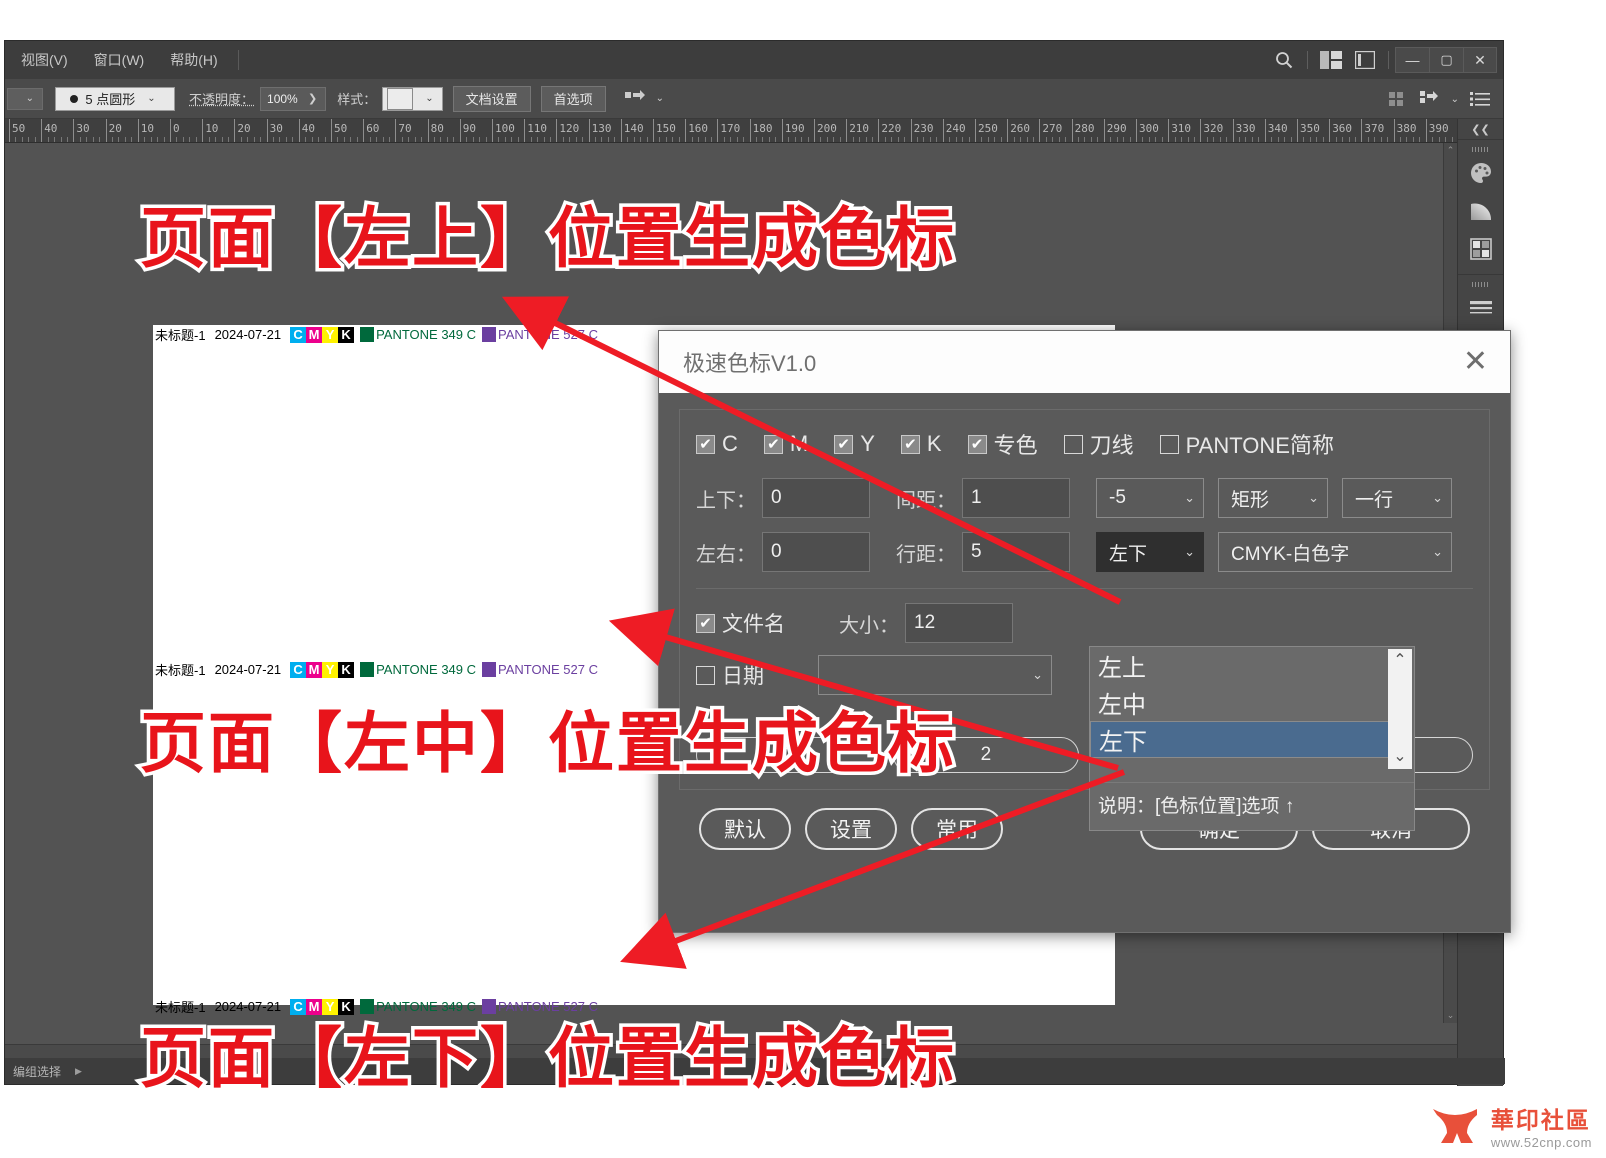 Image resolution: width=1606 pixels, height=1158 pixels. I want to click on menu-item-window: 窗口(W), so click(119, 60).